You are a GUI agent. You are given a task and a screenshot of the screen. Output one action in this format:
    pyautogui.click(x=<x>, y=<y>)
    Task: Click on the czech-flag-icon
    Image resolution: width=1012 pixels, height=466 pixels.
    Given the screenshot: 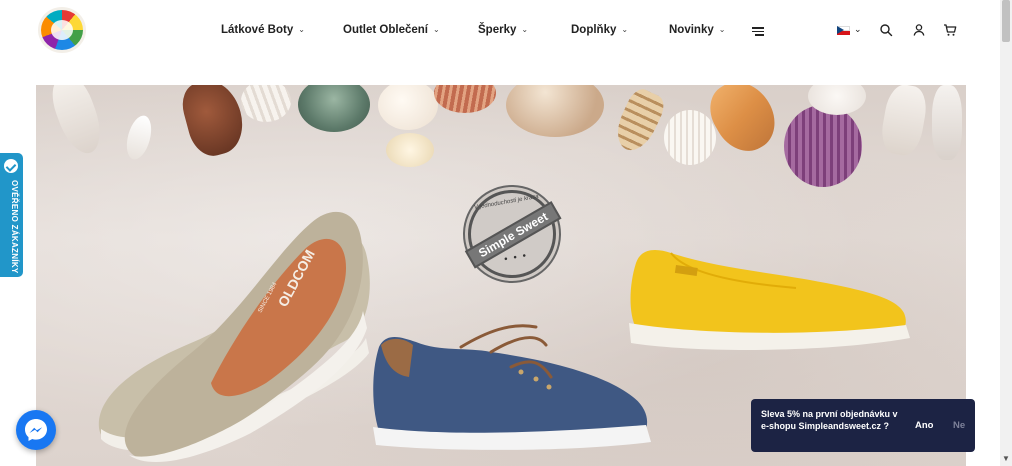 What is the action you would take?
    pyautogui.click(x=843, y=30)
    